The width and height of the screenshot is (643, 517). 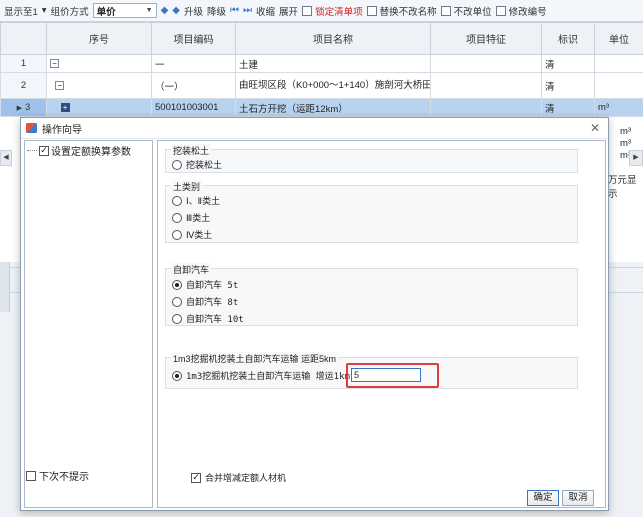 What do you see at coordinates (44, 150) in the screenshot?
I see `step-checkbox: ✓` at bounding box center [44, 150].